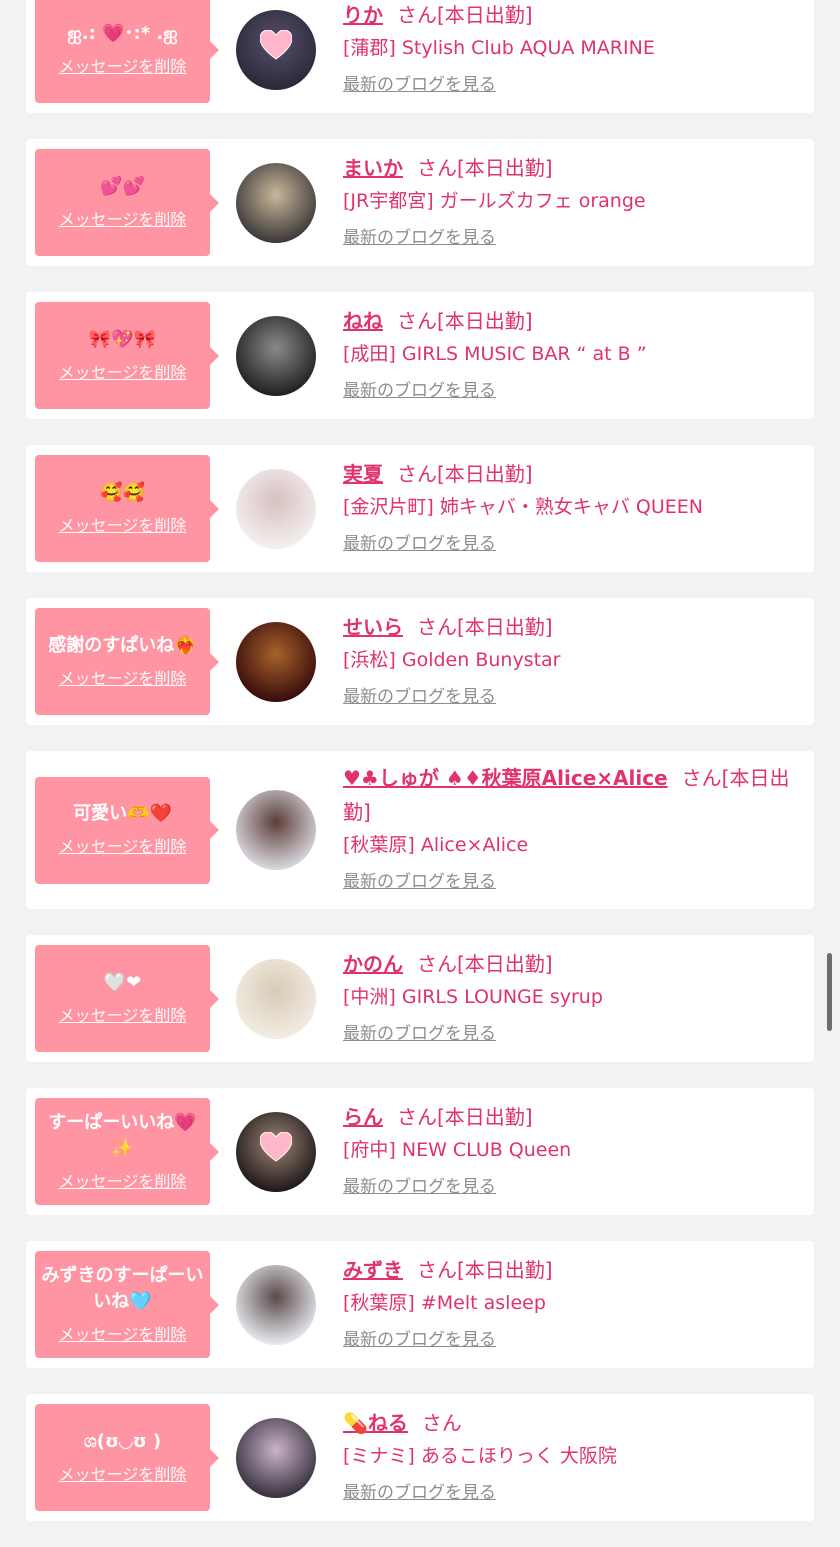 The height and width of the screenshot is (1547, 840). What do you see at coordinates (122, 645) in the screenshot?
I see `message-text: 感謝のすぱいね❤️‍🔥` at bounding box center [122, 645].